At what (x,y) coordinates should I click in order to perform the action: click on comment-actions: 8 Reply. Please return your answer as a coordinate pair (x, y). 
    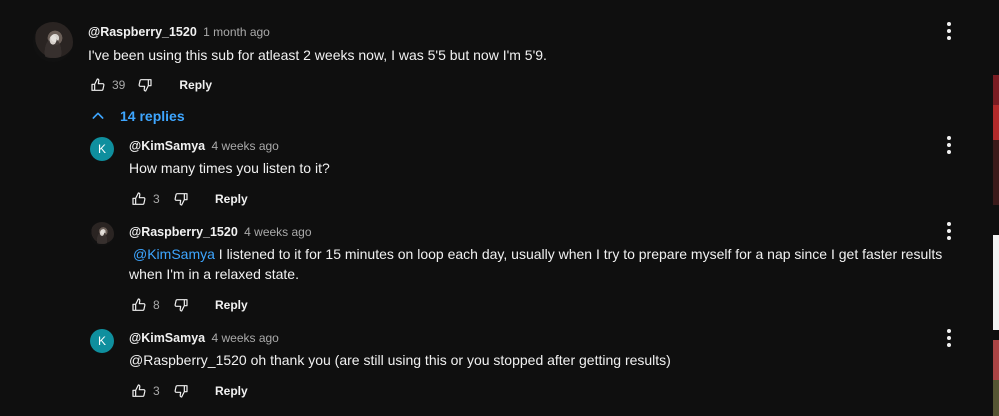
    Looking at the image, I should click on (188, 305).